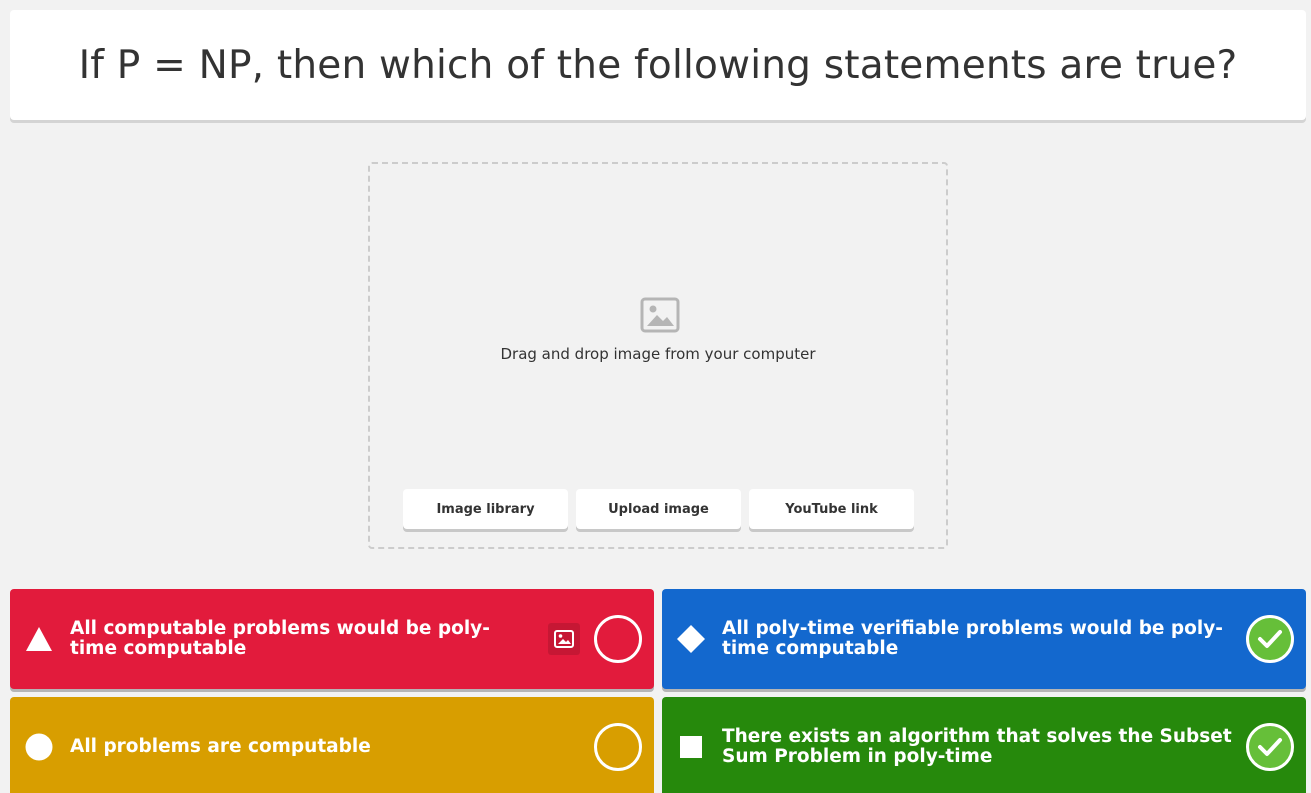 The image size is (1311, 793). I want to click on media-hint: Drag and drop image from your computer, so click(658, 354).